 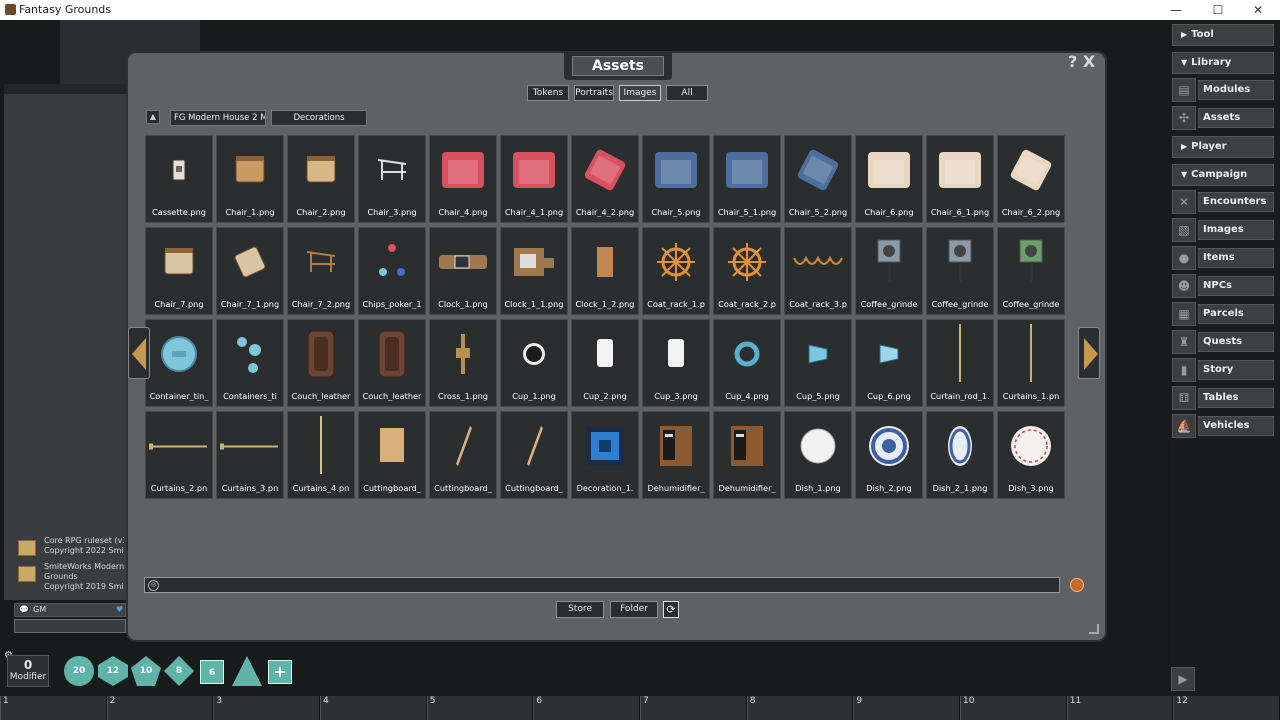 What do you see at coordinates (463, 363) in the screenshot?
I see `asset-tile: Cross_1.png` at bounding box center [463, 363].